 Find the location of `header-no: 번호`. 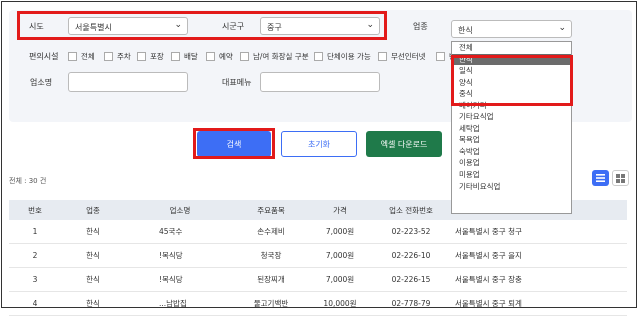

header-no: 번호 is located at coordinates (35, 210).